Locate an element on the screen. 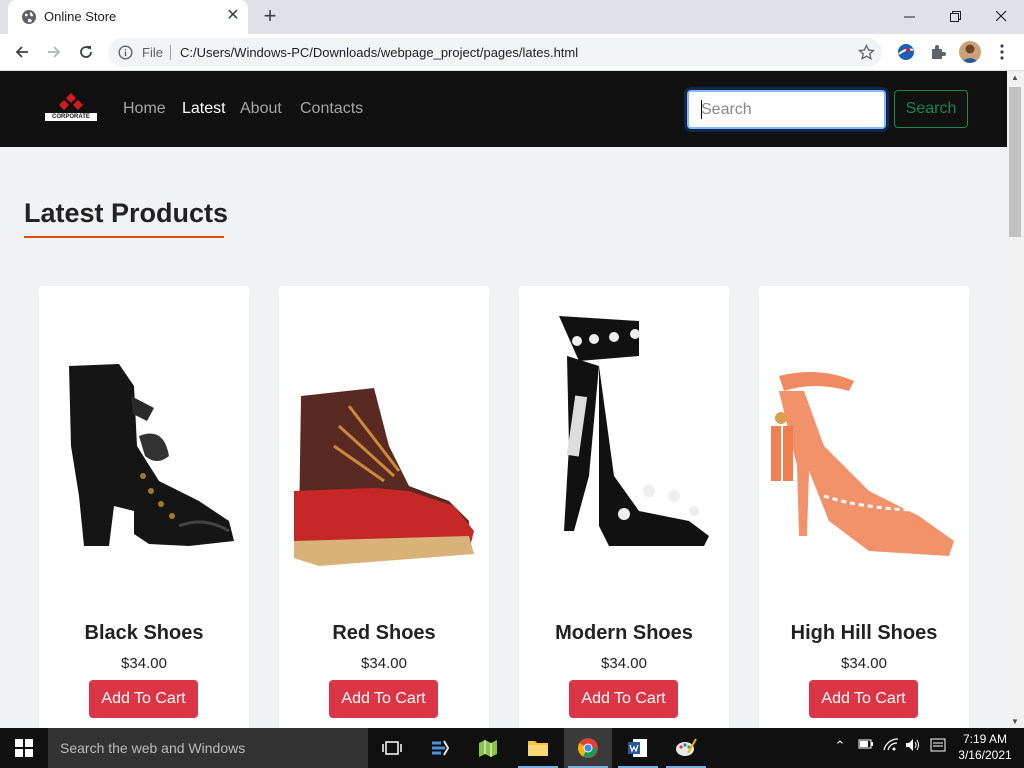 The image size is (1024, 768). task-view-icon is located at coordinates (392, 748).